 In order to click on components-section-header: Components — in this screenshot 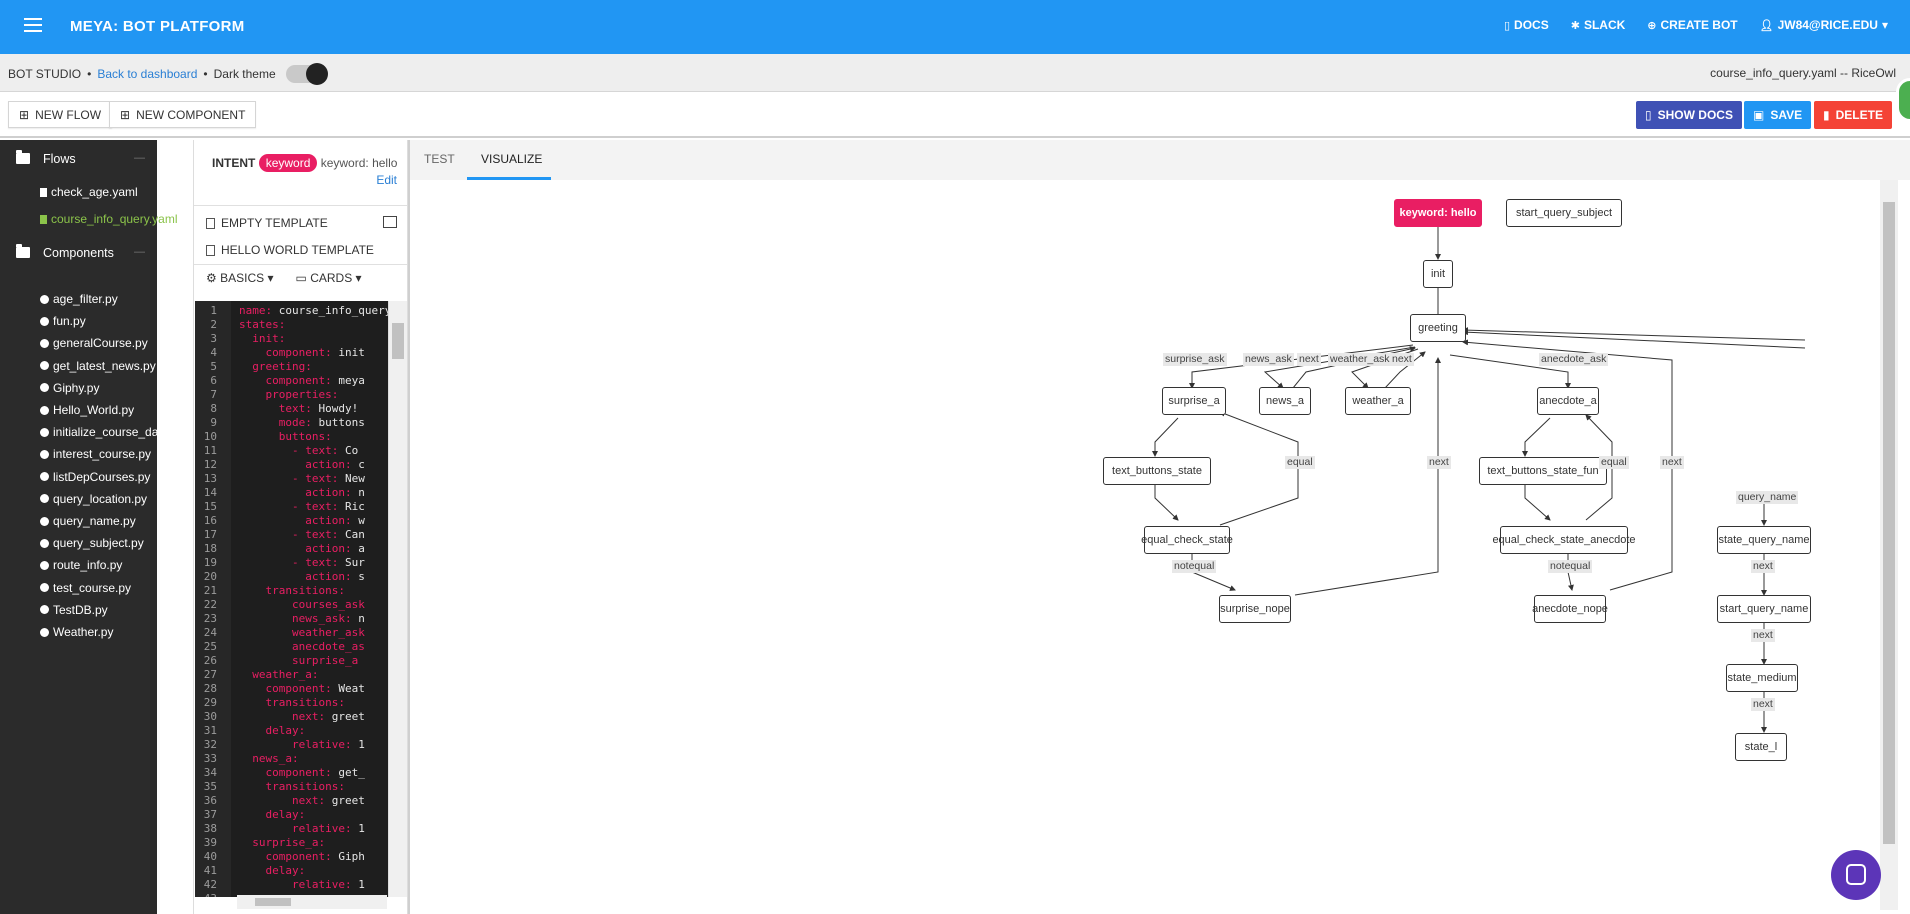, I will do `click(78, 253)`.